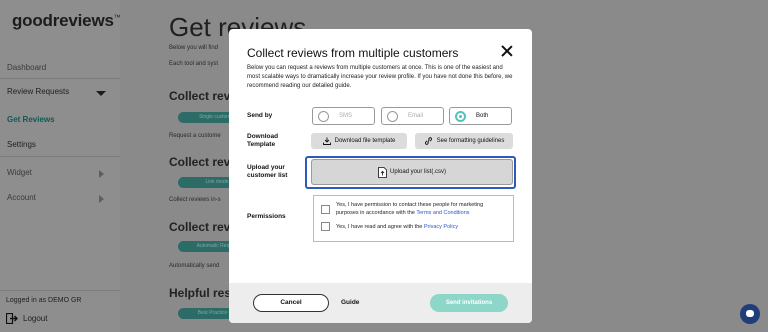  What do you see at coordinates (26, 67) in the screenshot?
I see `sidebar-item-dashboard: Dashboard` at bounding box center [26, 67].